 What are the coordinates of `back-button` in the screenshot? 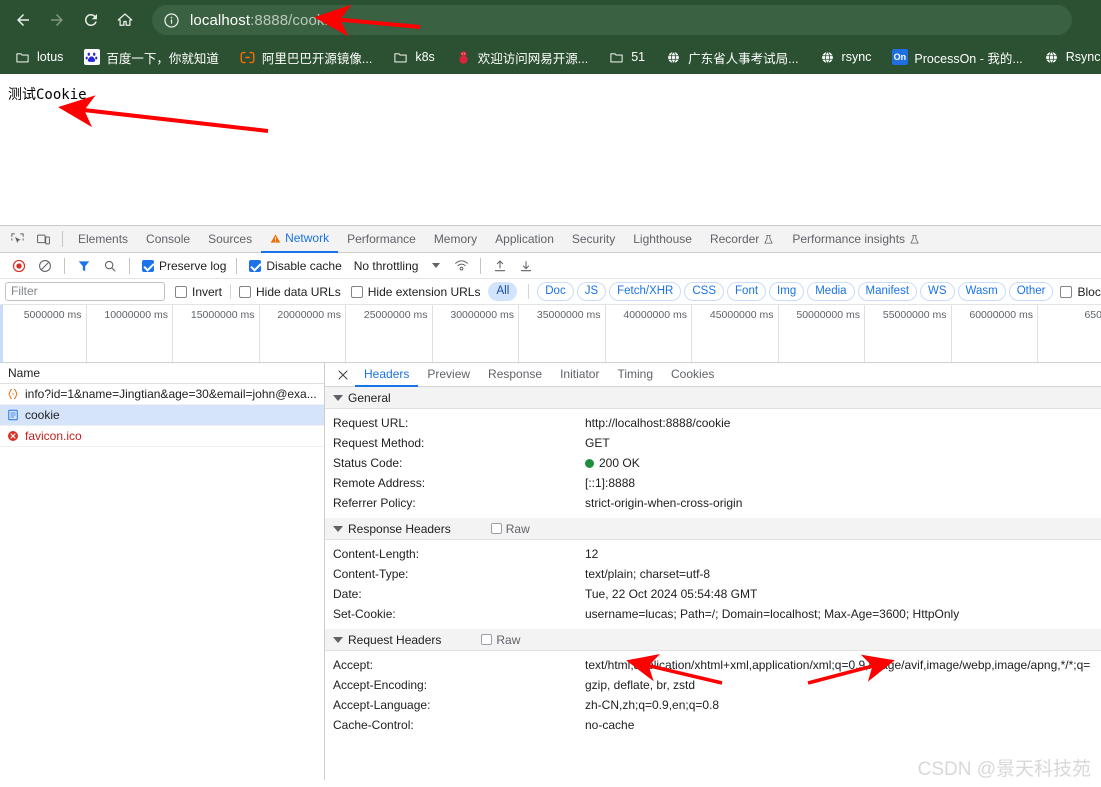 It's located at (23, 20).